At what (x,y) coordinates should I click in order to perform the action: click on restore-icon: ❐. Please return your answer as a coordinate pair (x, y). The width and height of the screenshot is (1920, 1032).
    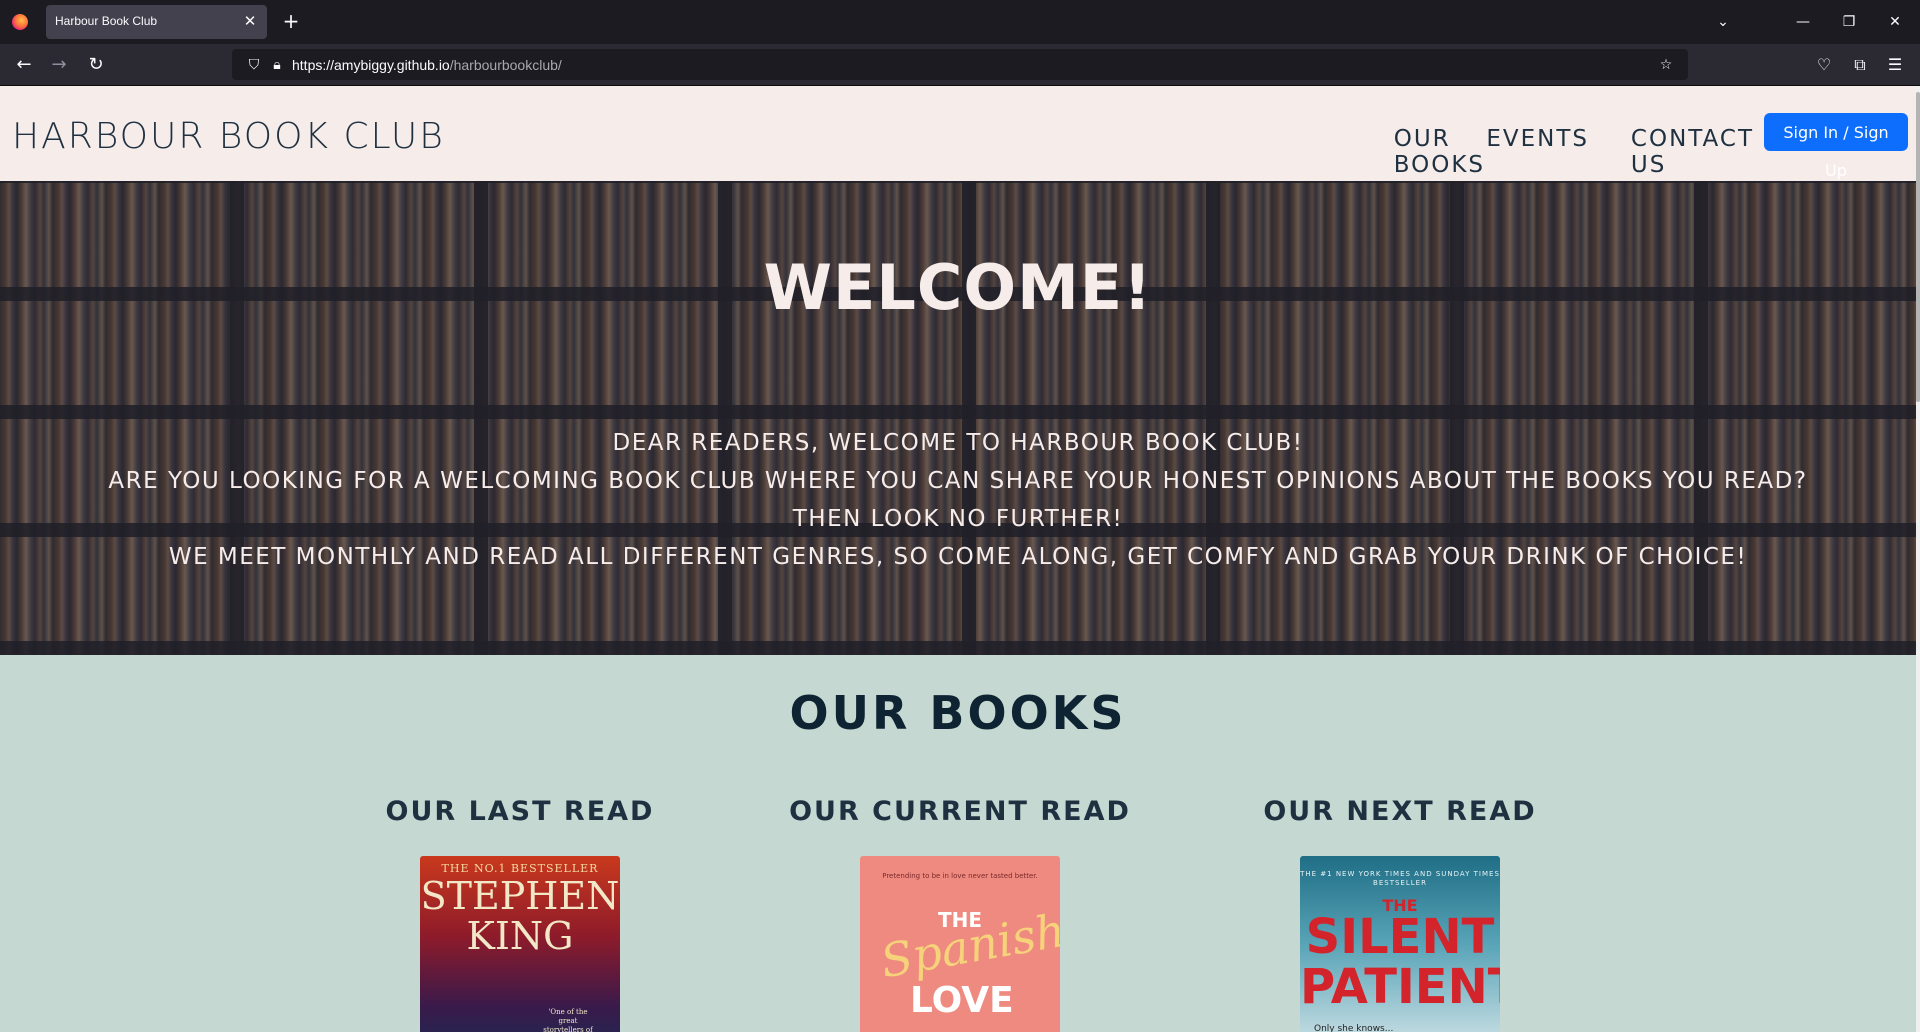
    Looking at the image, I should click on (1849, 22).